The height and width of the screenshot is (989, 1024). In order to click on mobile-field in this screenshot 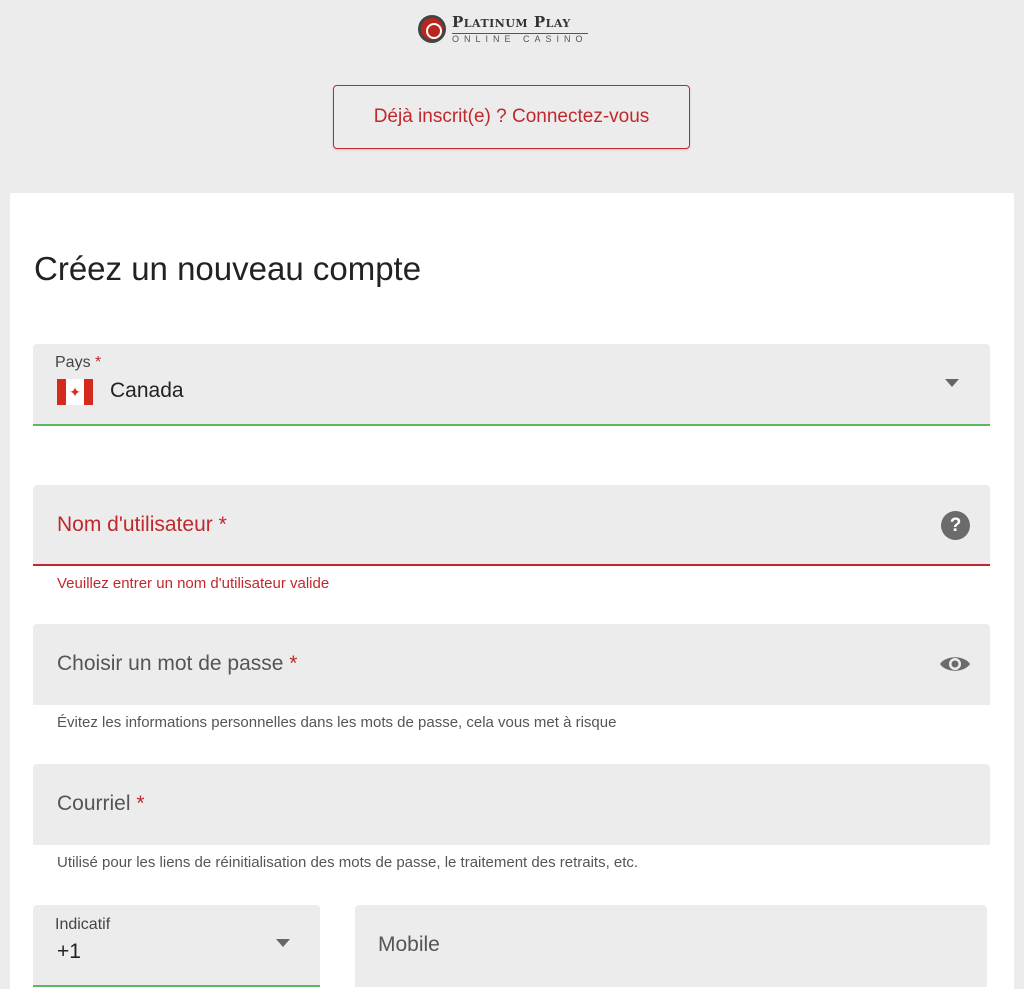, I will do `click(671, 946)`.